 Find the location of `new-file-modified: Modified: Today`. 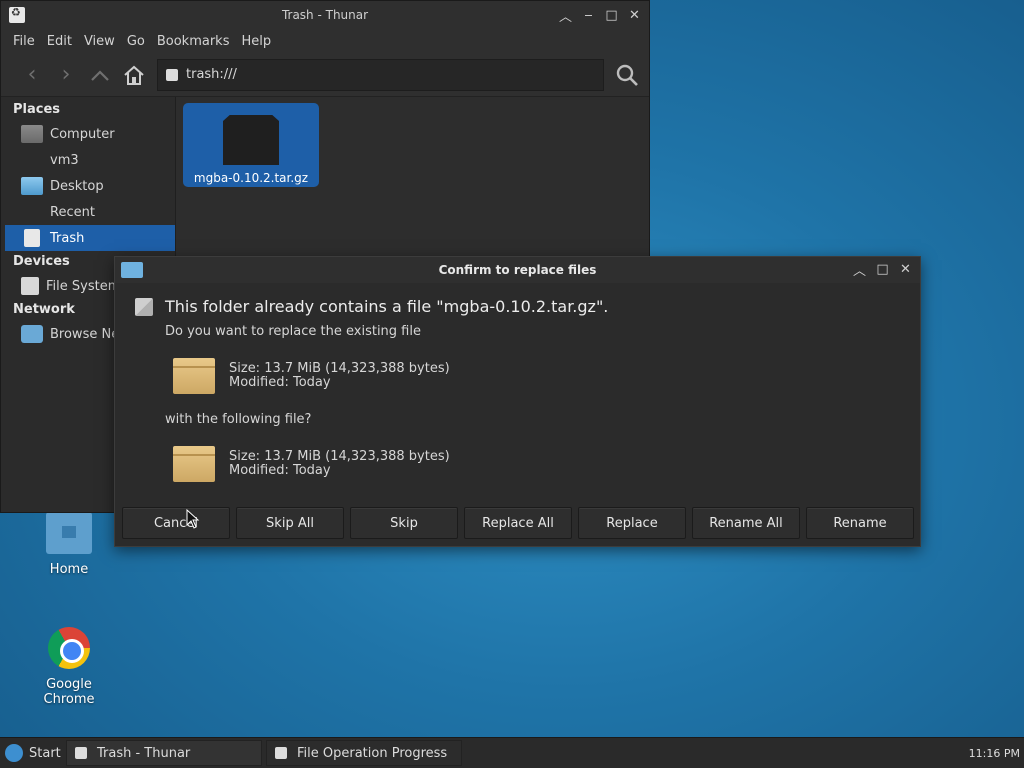

new-file-modified: Modified: Today is located at coordinates (280, 470).